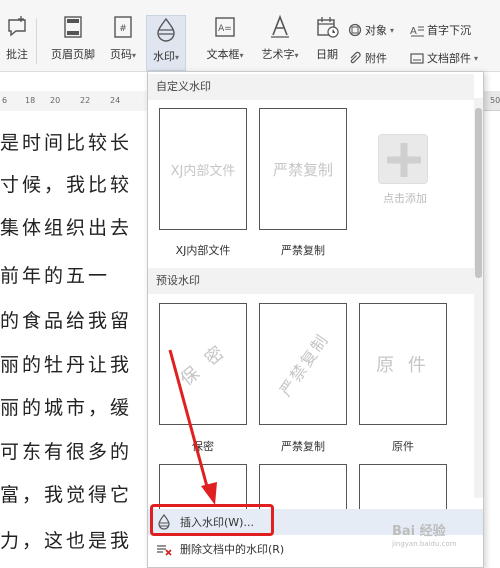 This screenshot has width=500, height=568. I want to click on date-icon, so click(328, 27).